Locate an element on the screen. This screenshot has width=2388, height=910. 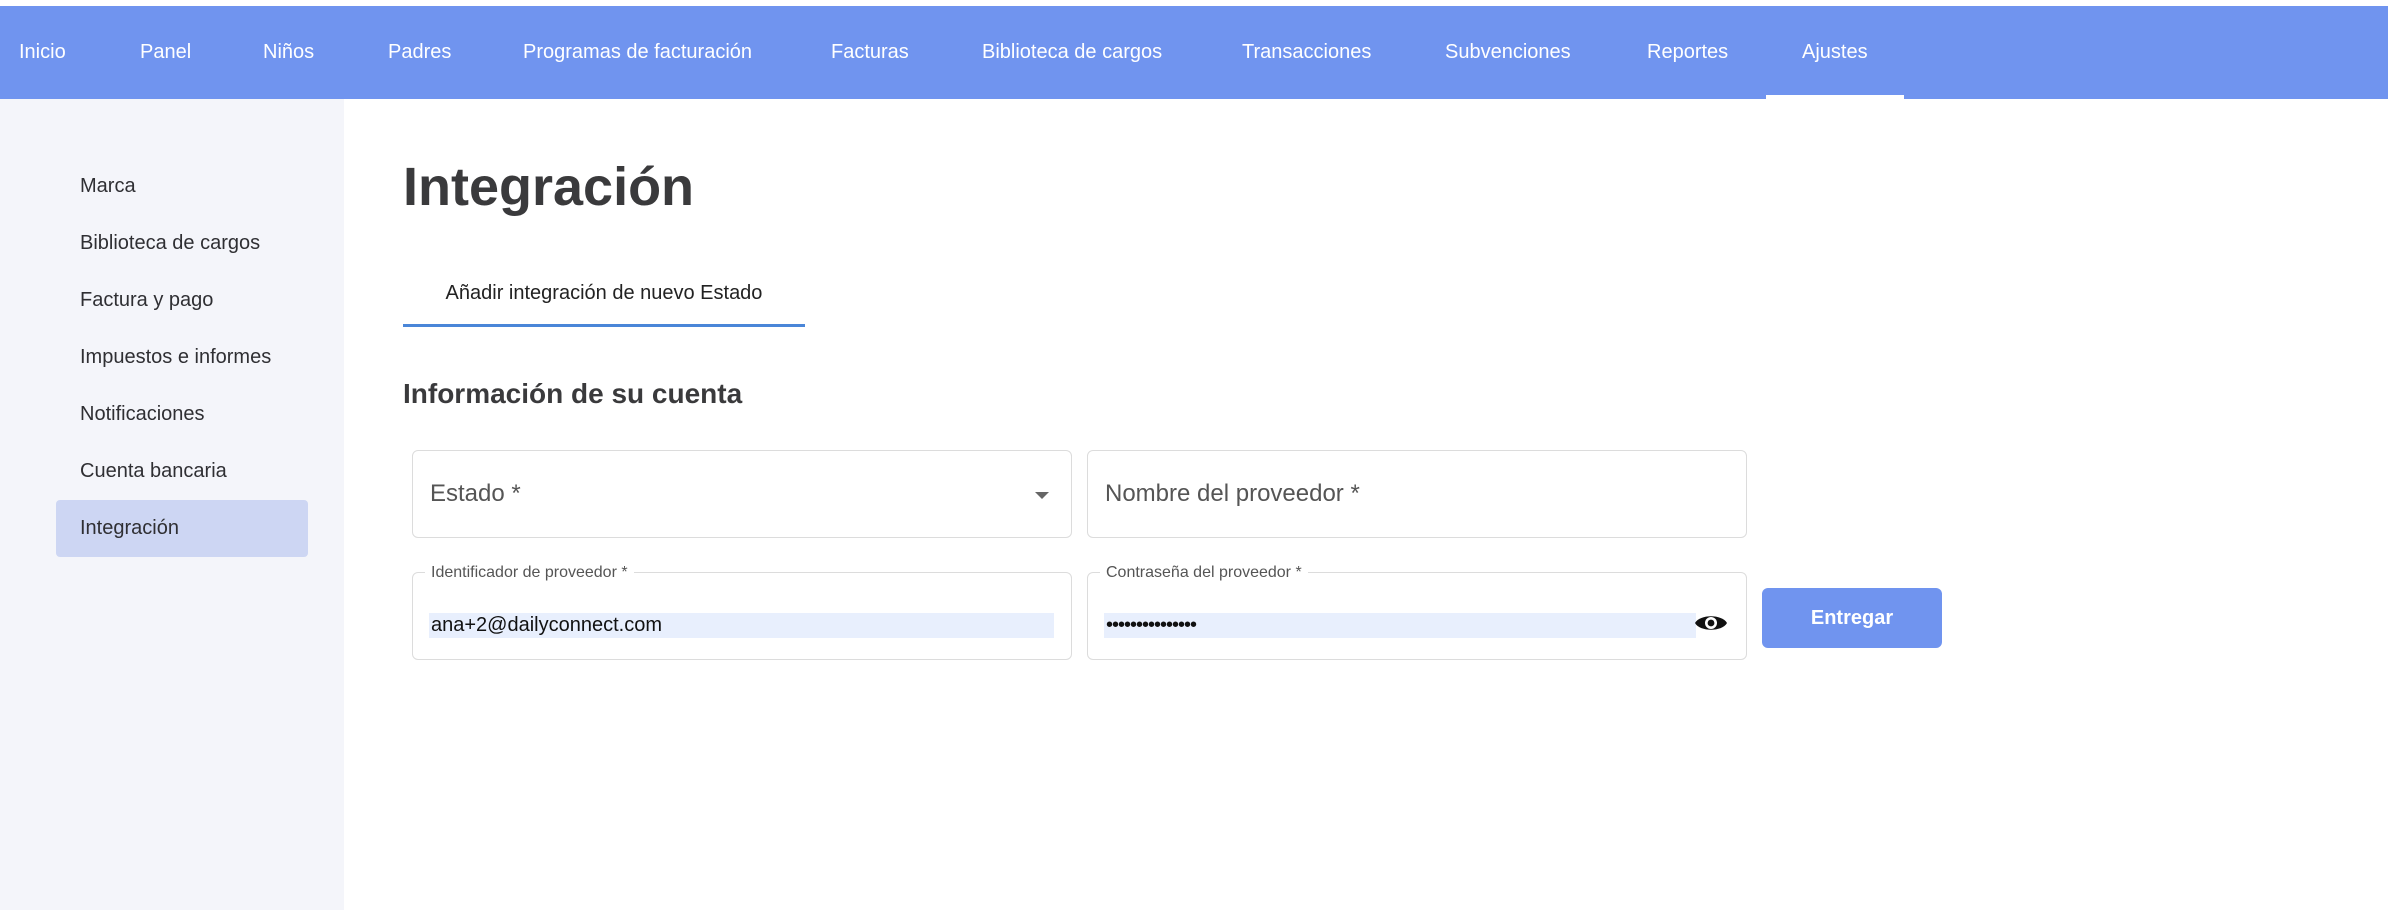
nav-item-ajustes: Ajustes is located at coordinates (1834, 52).